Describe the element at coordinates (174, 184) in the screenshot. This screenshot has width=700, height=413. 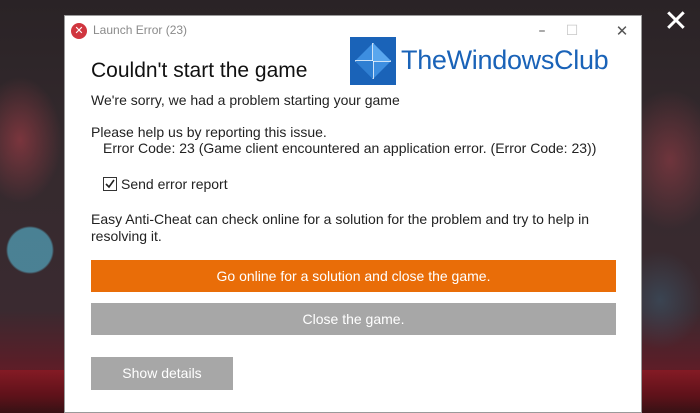
I see `send-report-label: Send error report` at that location.